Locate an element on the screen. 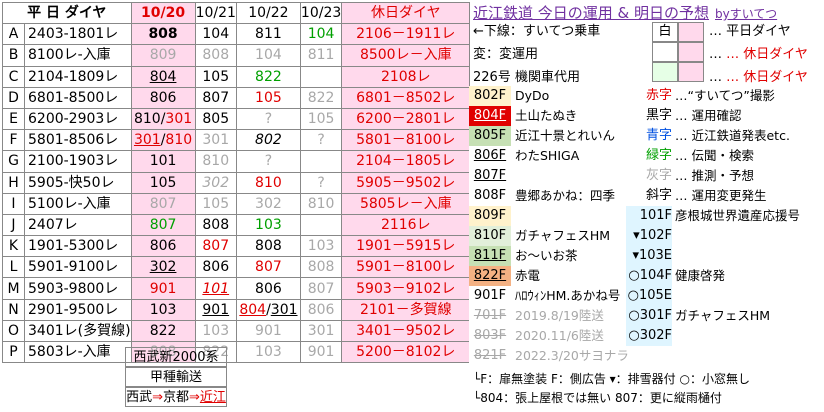  car-name: 近江十景とれいん is located at coordinates (565, 135).